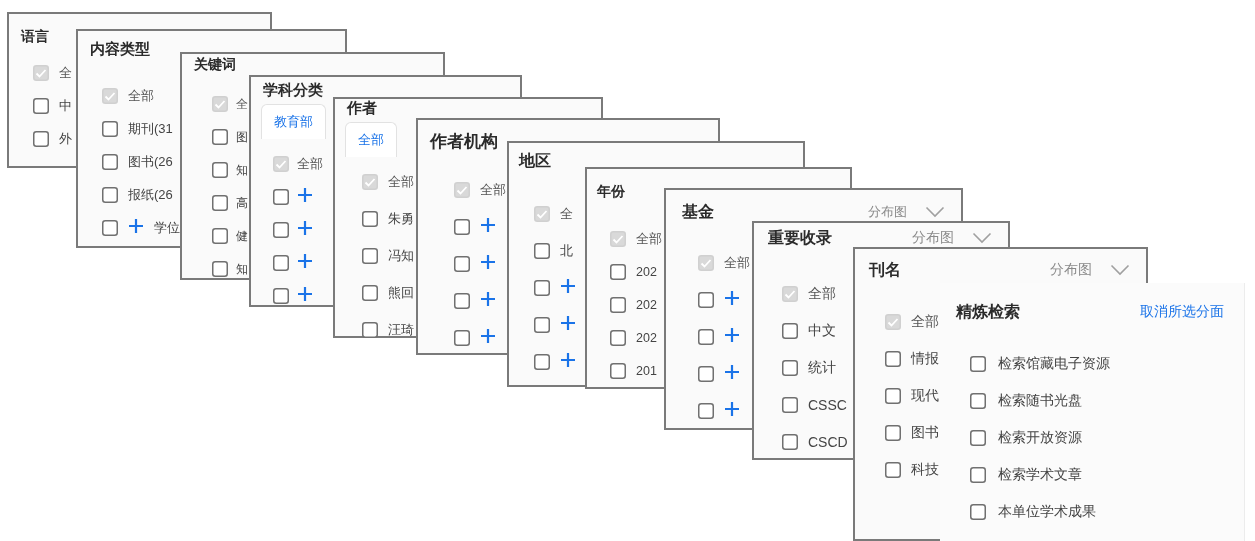  Describe the element at coordinates (242, 236) in the screenshot. I see `facet-option-label: 健` at that location.